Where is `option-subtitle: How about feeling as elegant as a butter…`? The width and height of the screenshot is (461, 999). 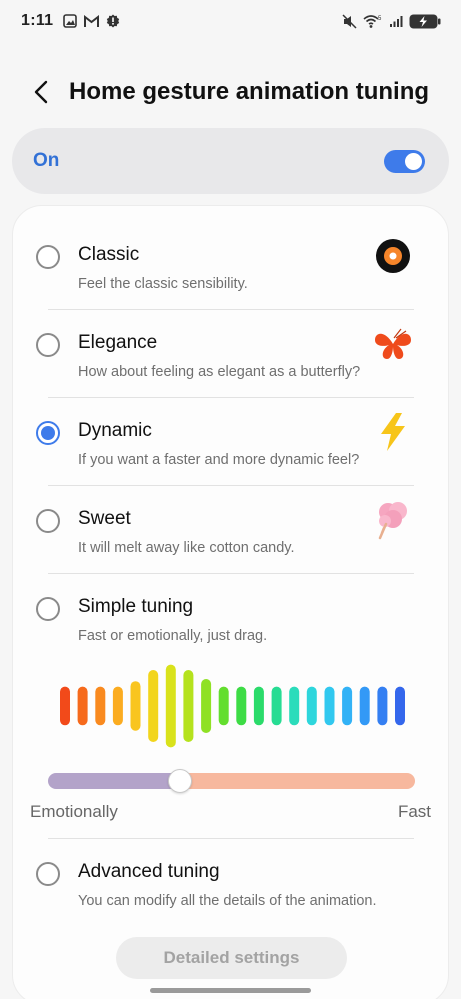 option-subtitle: How about feeling as elegant as a butter… is located at coordinates (219, 372).